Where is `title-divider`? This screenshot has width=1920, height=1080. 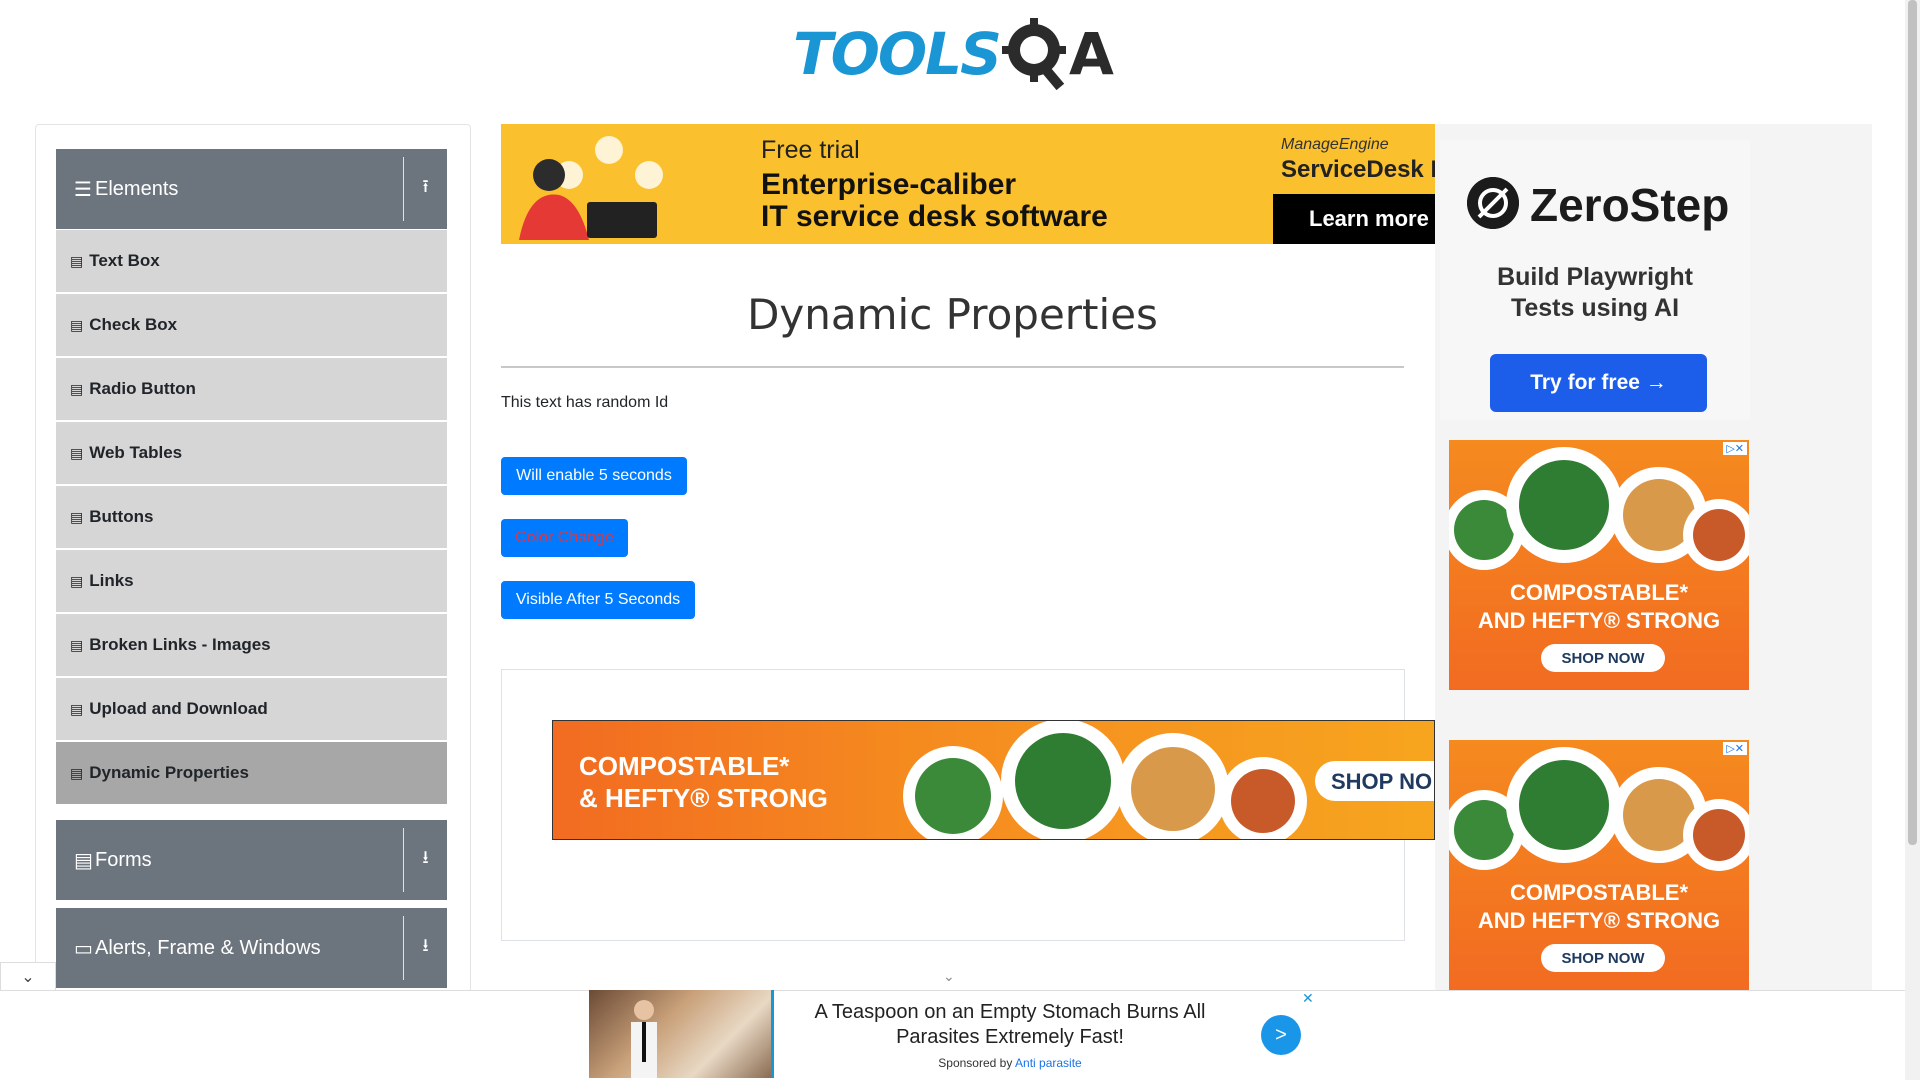
title-divider is located at coordinates (952, 367).